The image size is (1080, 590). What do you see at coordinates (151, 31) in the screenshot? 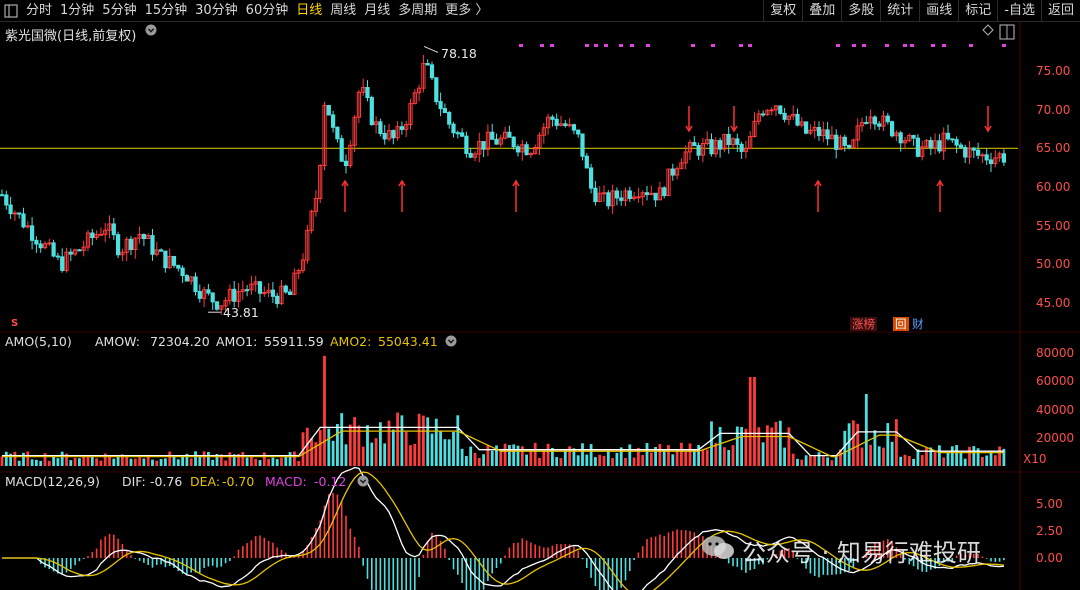
I see `title-dropdown-icon` at bounding box center [151, 31].